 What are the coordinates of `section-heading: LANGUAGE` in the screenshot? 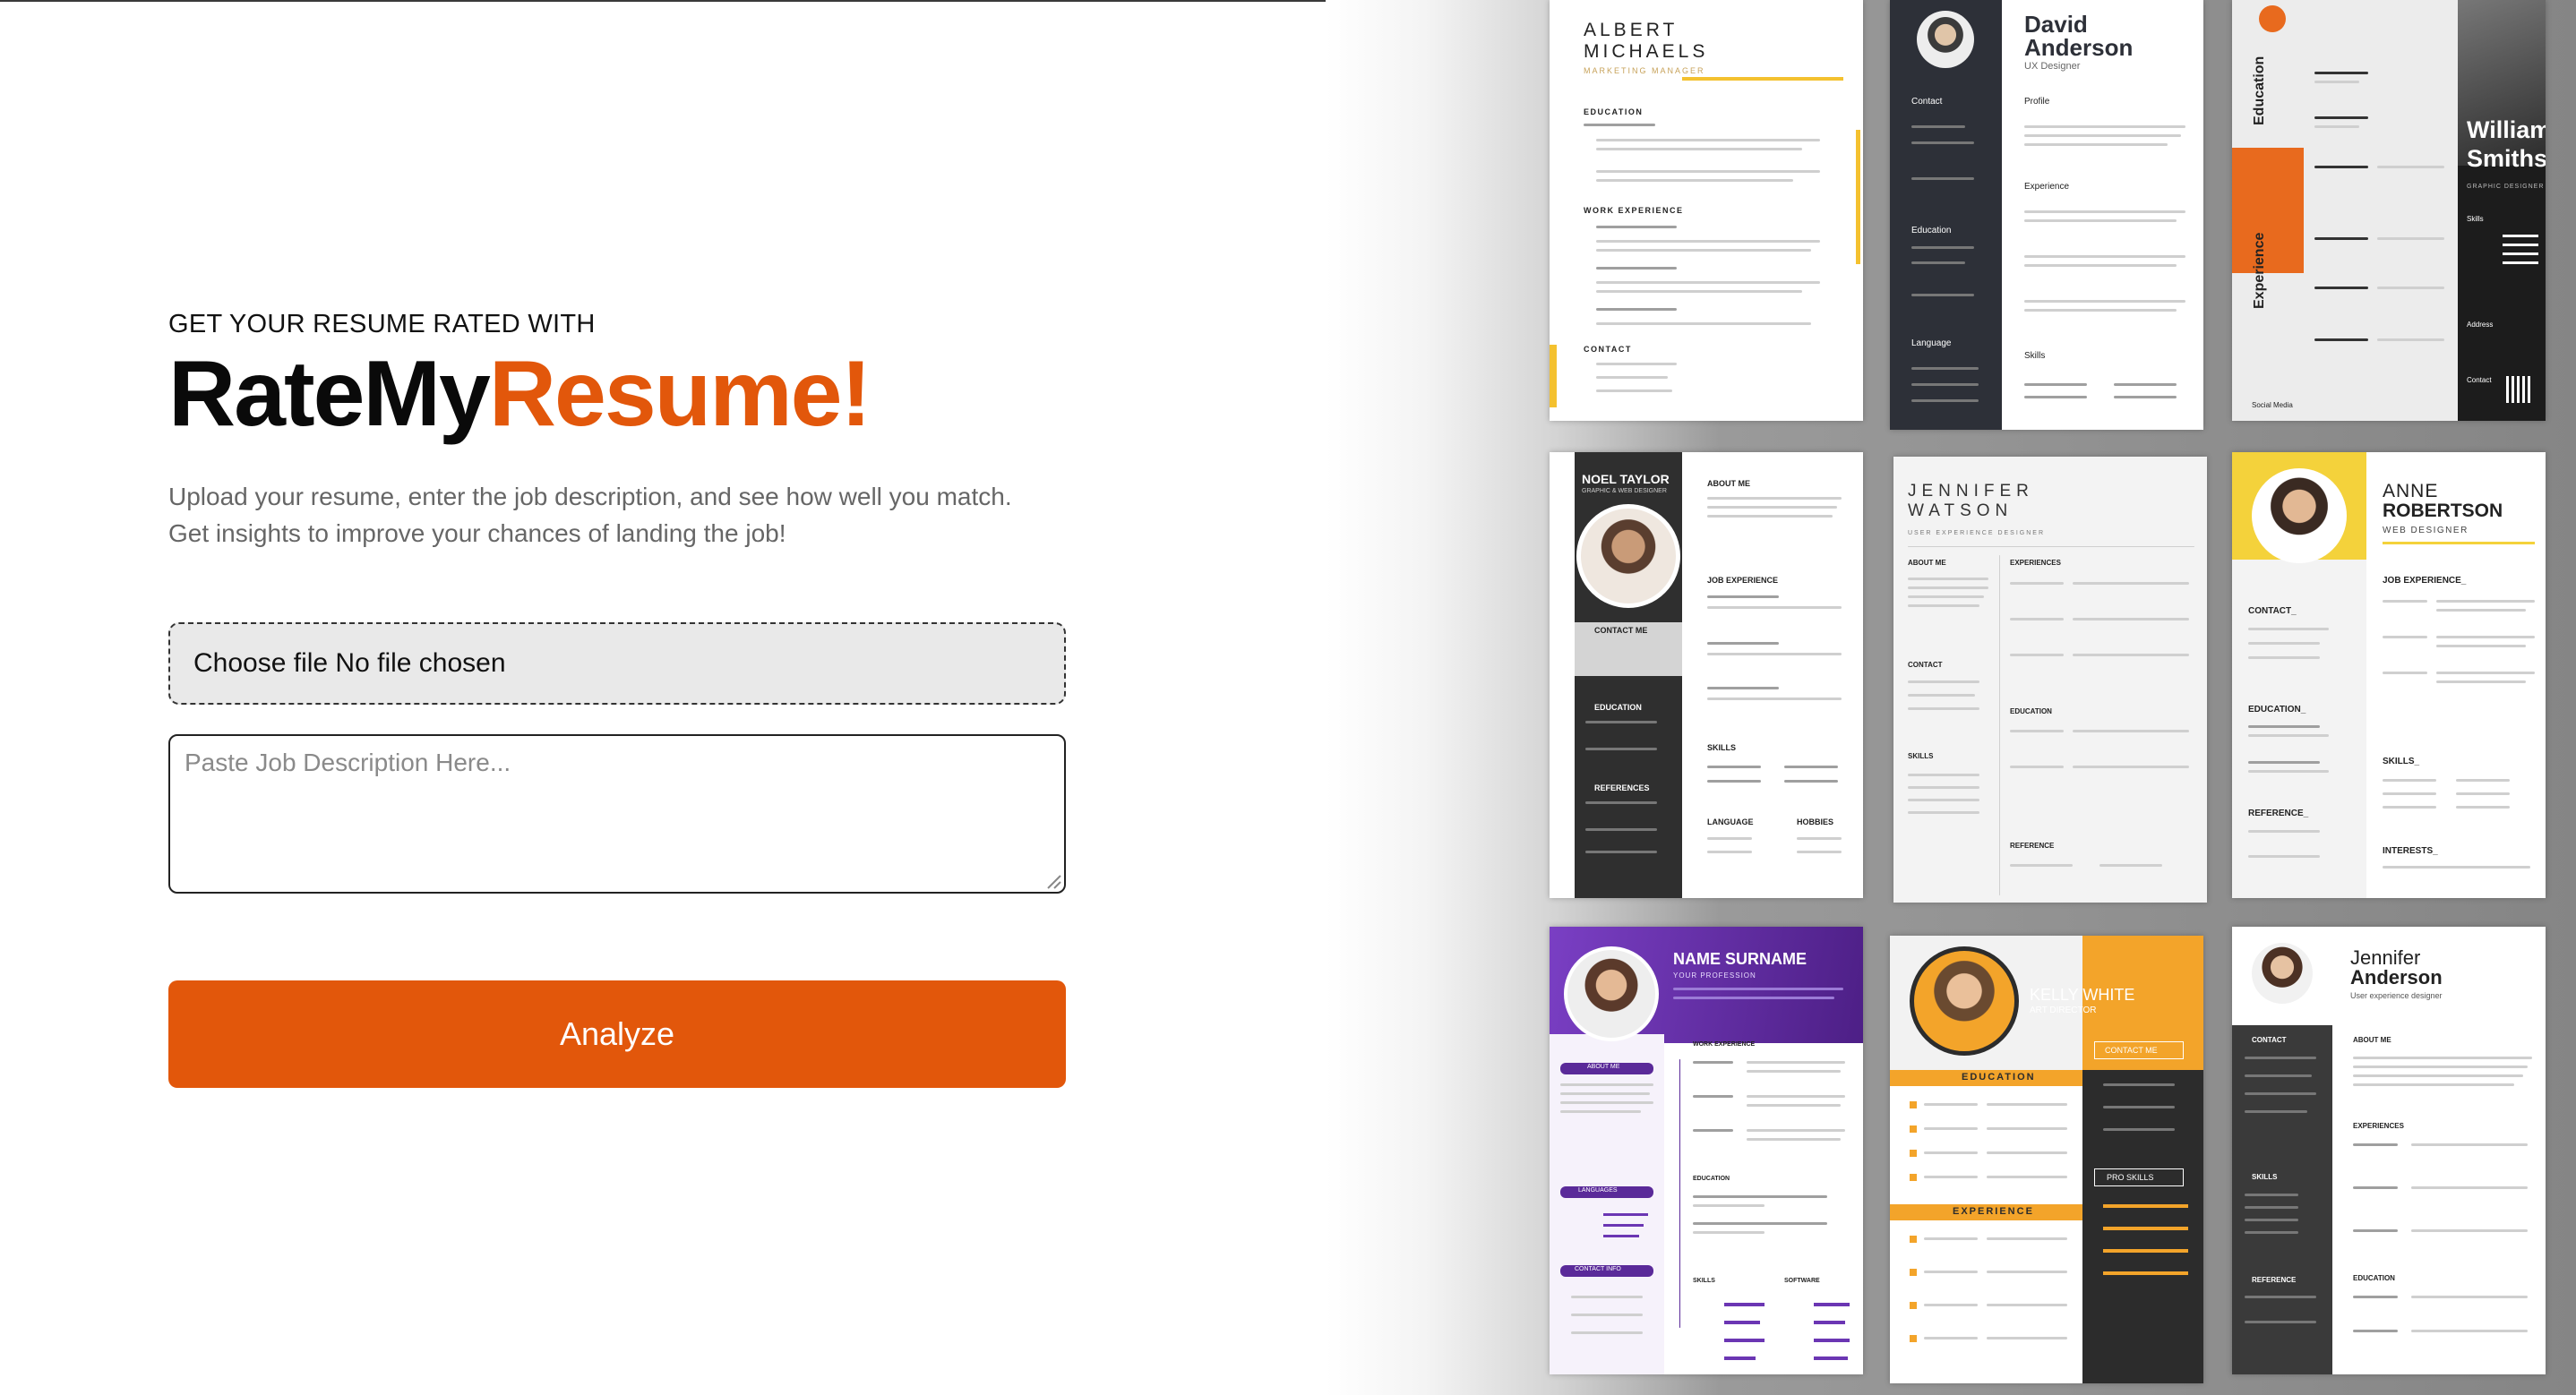 It's located at (1730, 821).